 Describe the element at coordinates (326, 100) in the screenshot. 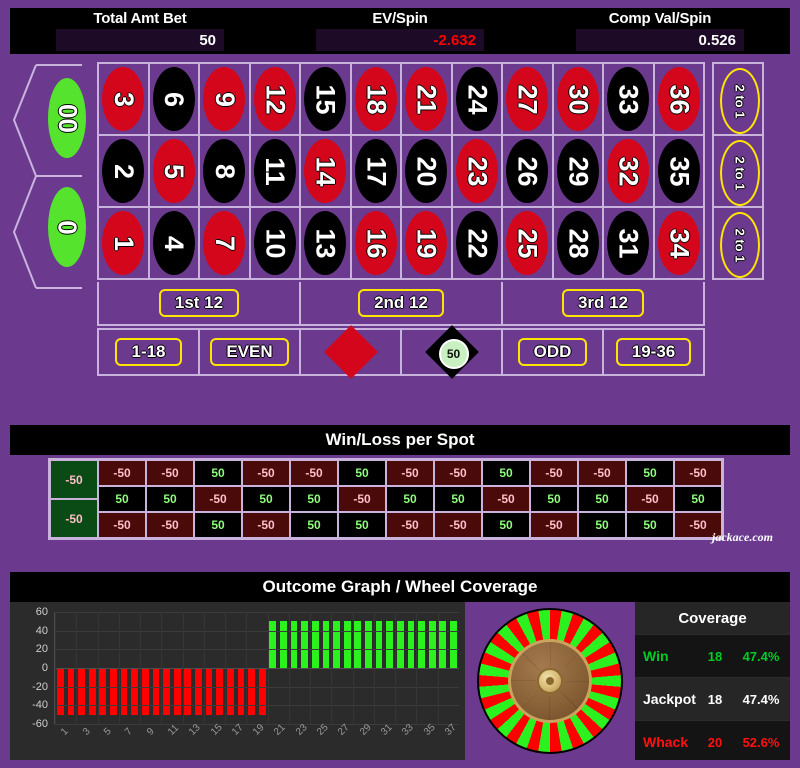

I see `bet-spot-15: 15` at that location.